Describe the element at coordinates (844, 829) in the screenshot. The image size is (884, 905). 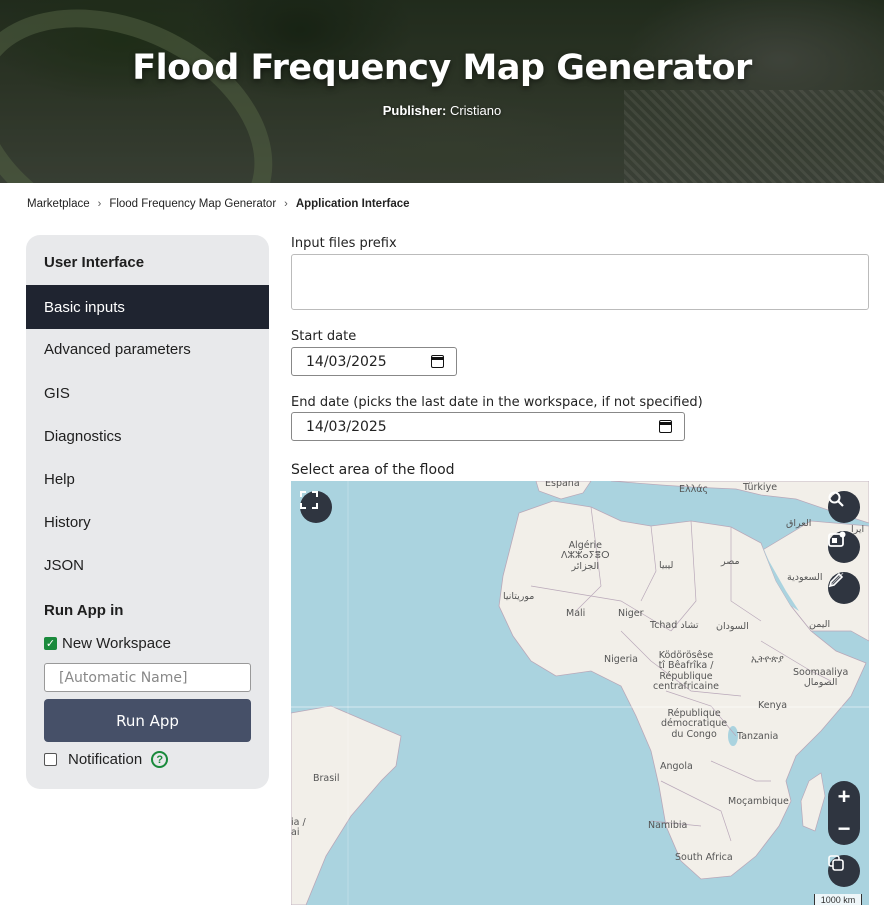
I see `zoom-out-button: −` at that location.